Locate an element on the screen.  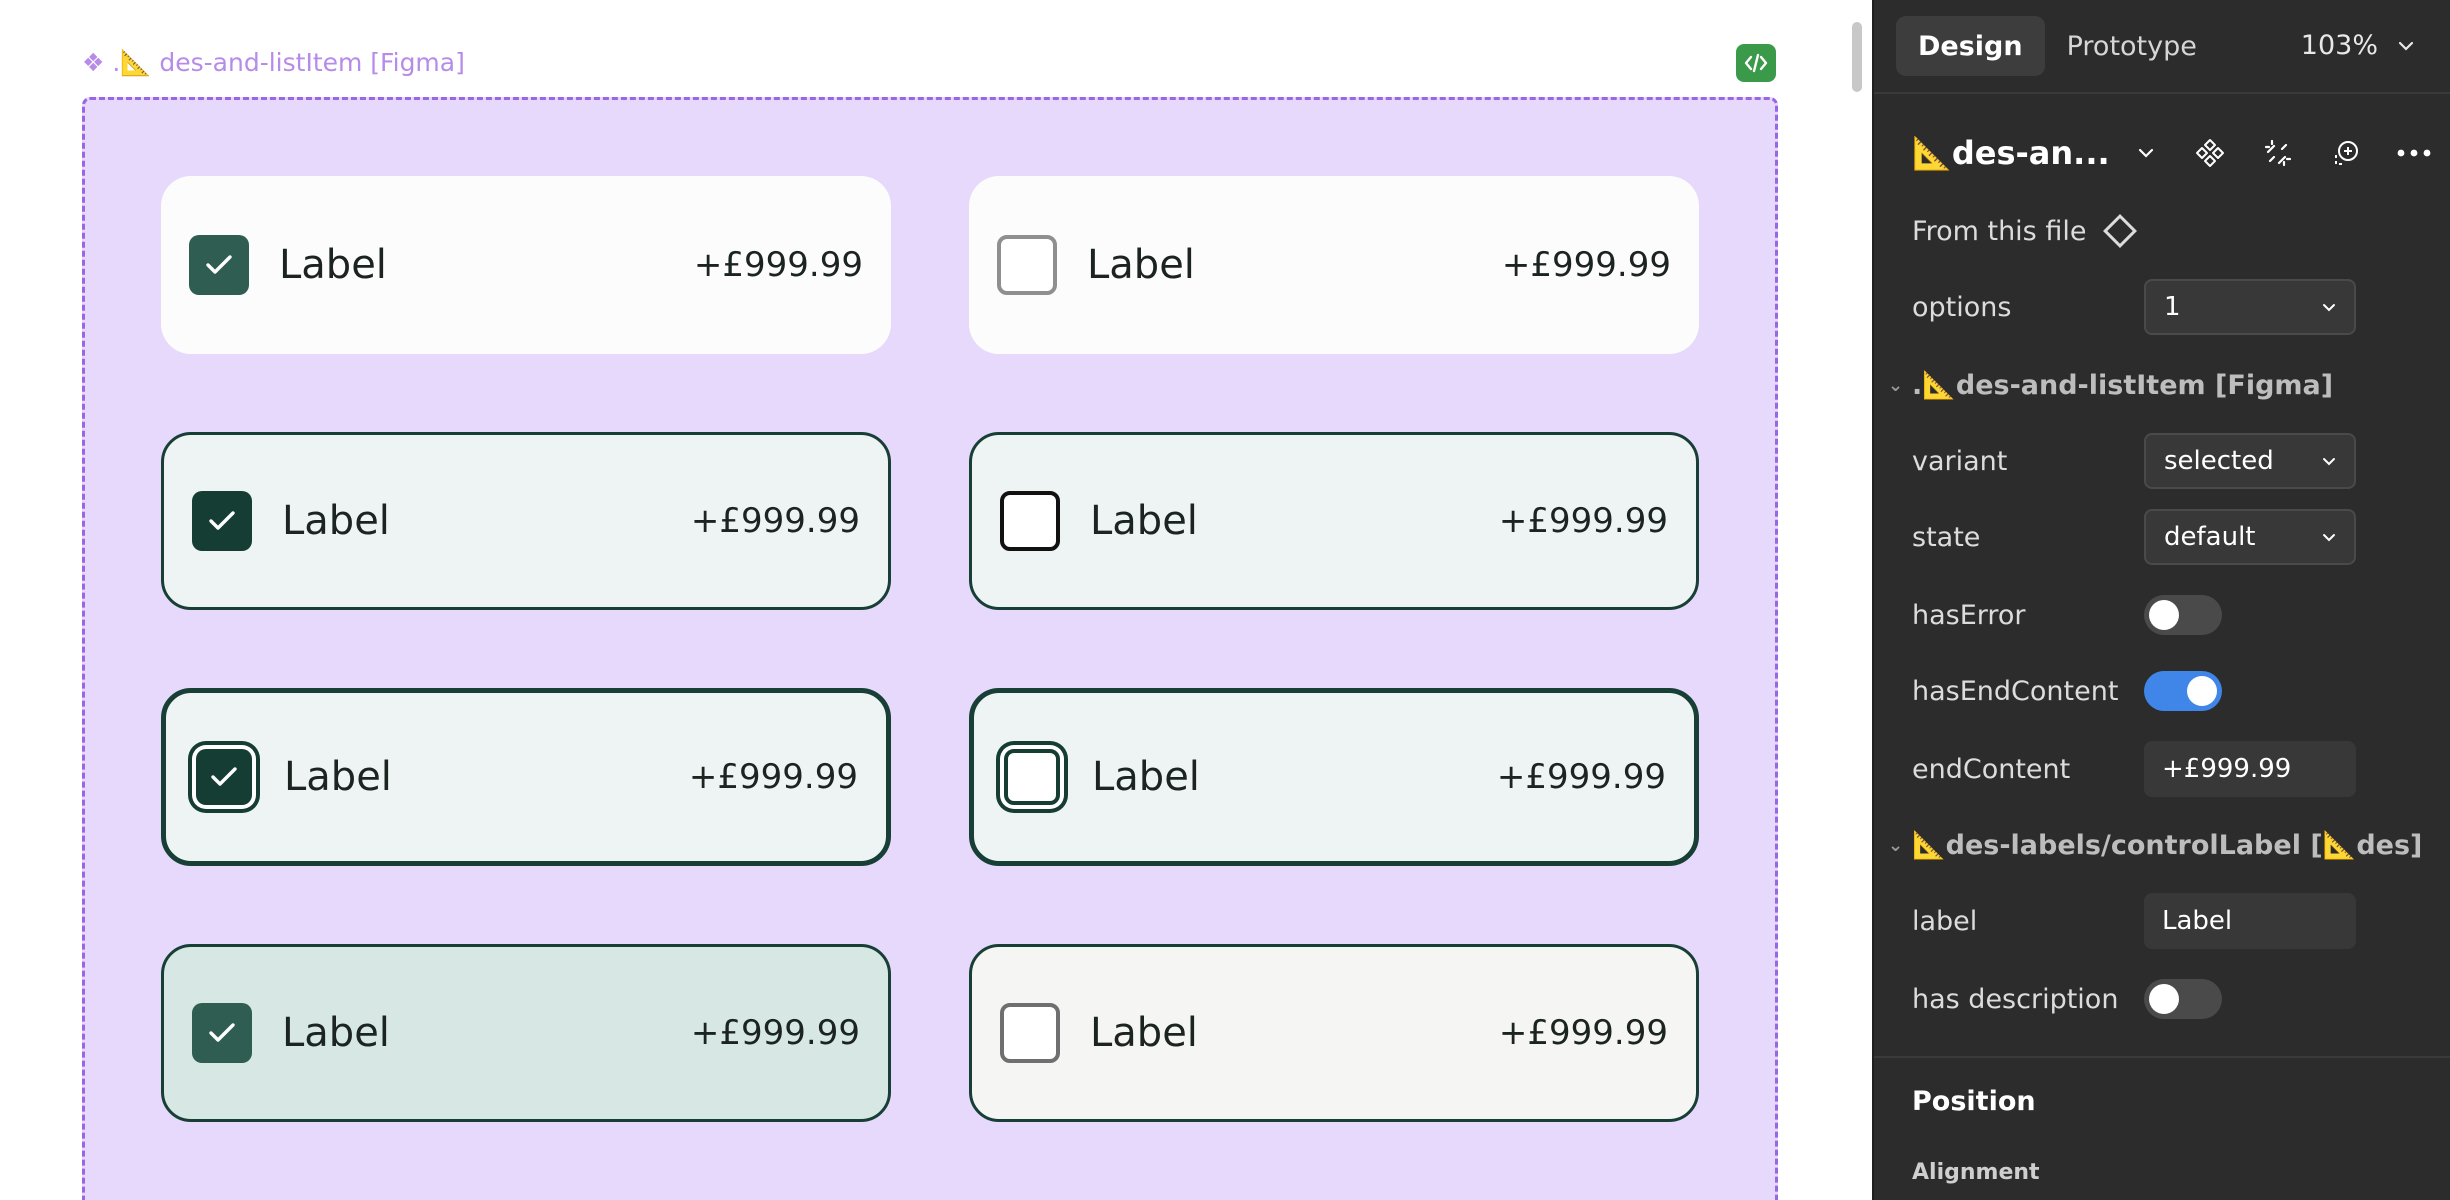
has-error-toggle is located at coordinates (2183, 615).